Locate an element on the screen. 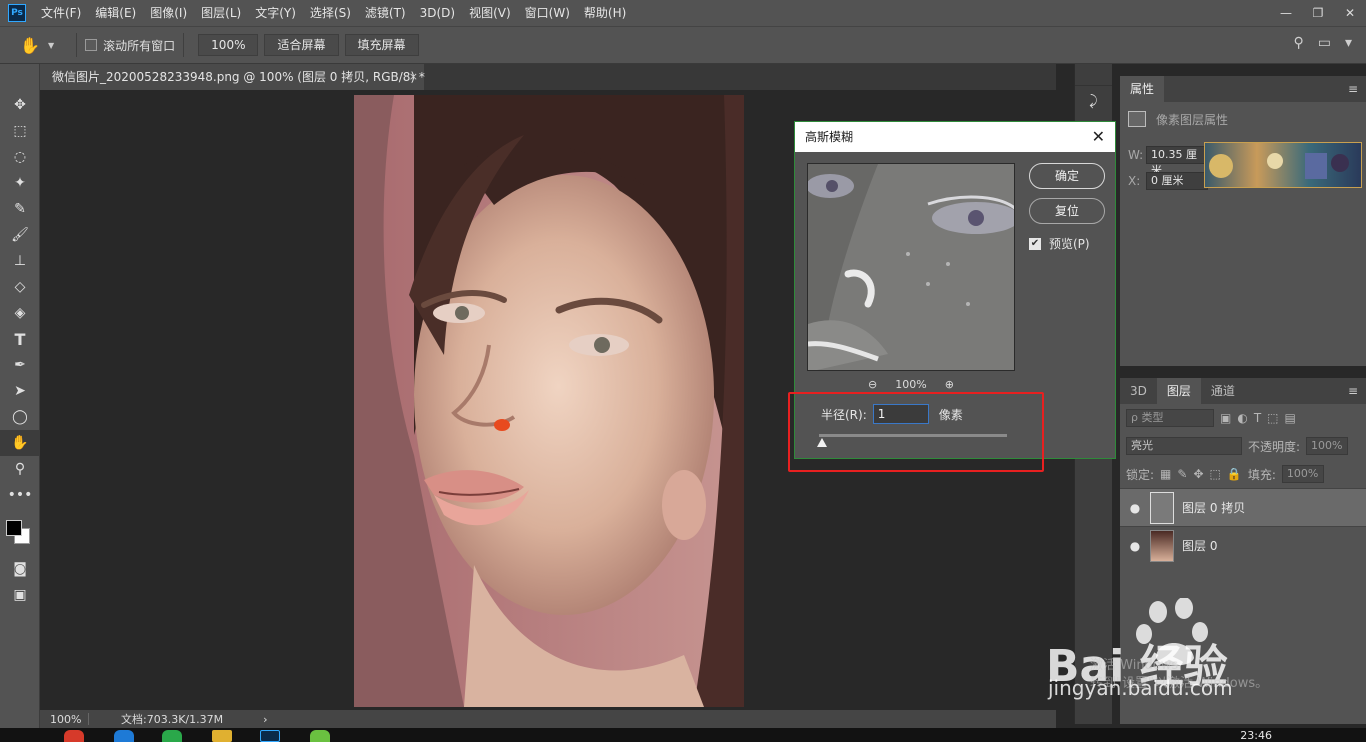  type-tool-icon: T is located at coordinates (20, 339).